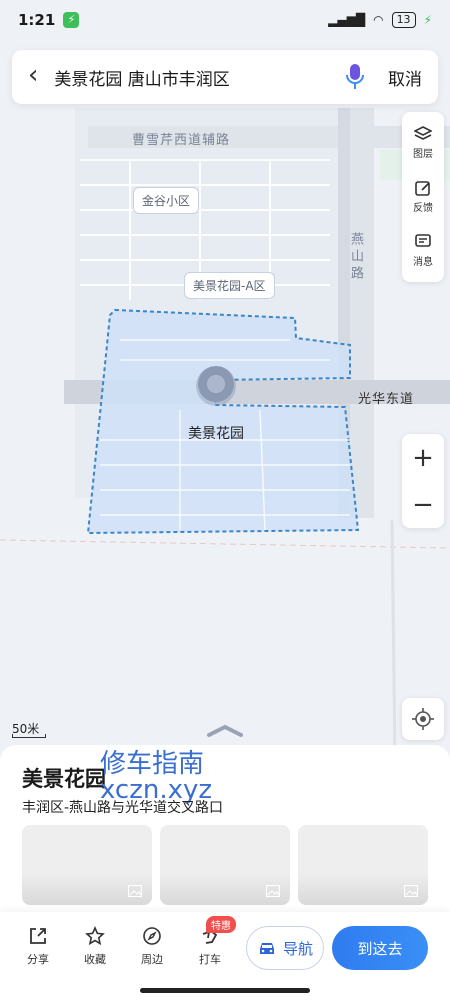  What do you see at coordinates (210, 959) in the screenshot?
I see `taxi-label: 打车` at bounding box center [210, 959].